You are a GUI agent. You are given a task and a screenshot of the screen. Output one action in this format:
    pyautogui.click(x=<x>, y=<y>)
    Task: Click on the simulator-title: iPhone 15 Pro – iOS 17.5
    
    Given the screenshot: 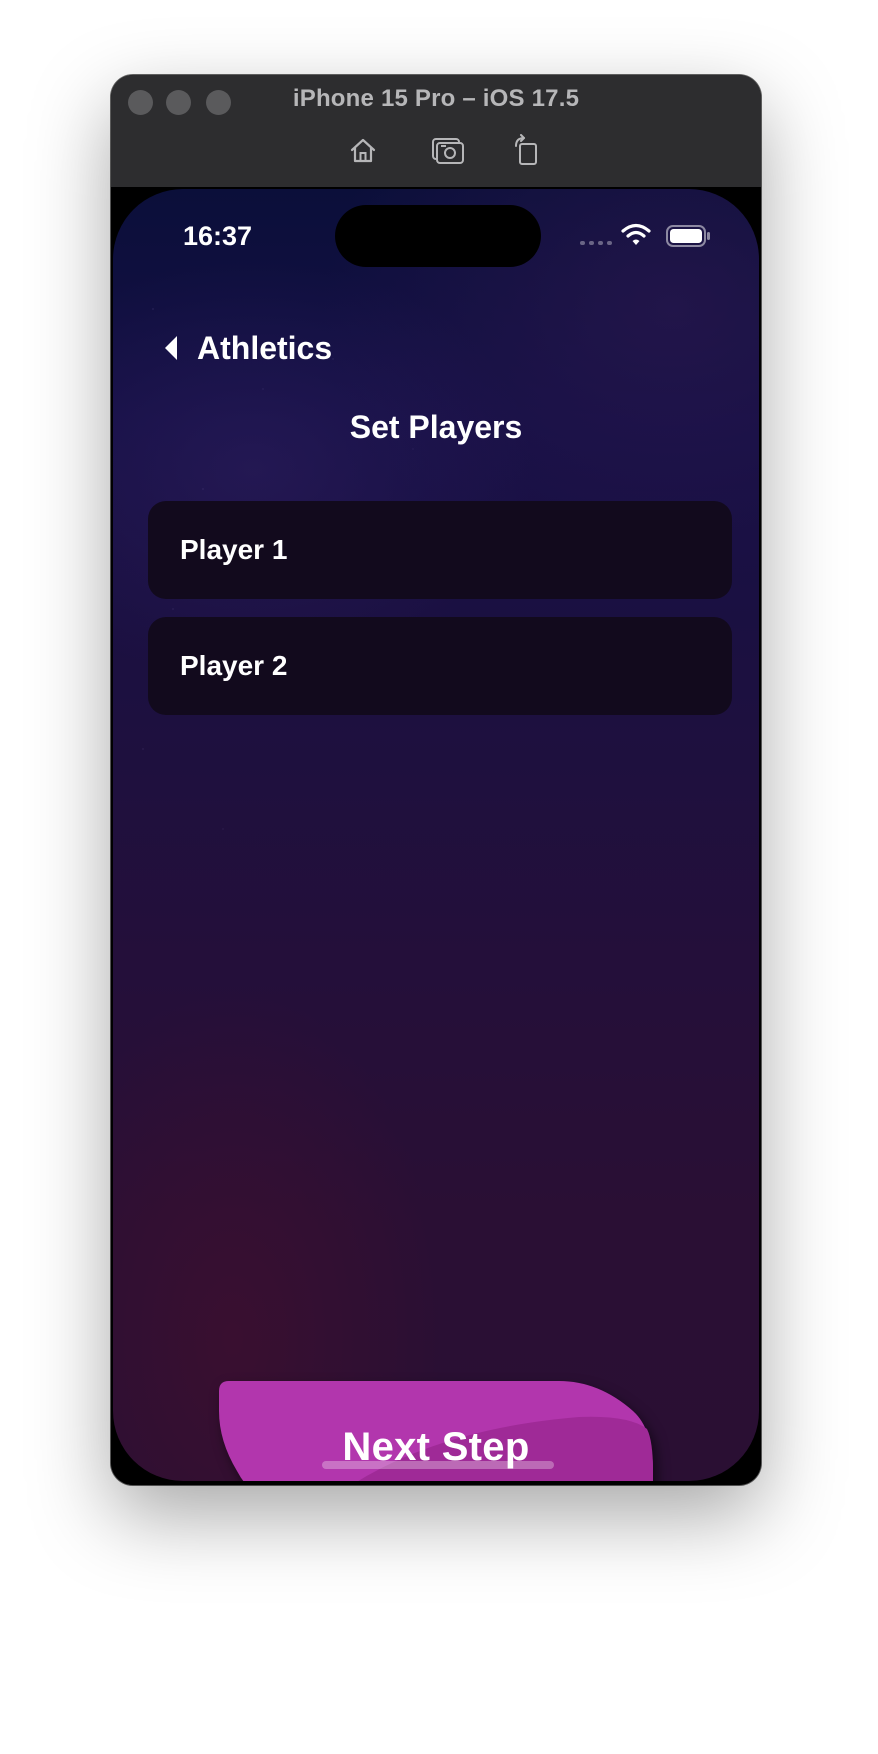 What is the action you would take?
    pyautogui.click(x=436, y=98)
    